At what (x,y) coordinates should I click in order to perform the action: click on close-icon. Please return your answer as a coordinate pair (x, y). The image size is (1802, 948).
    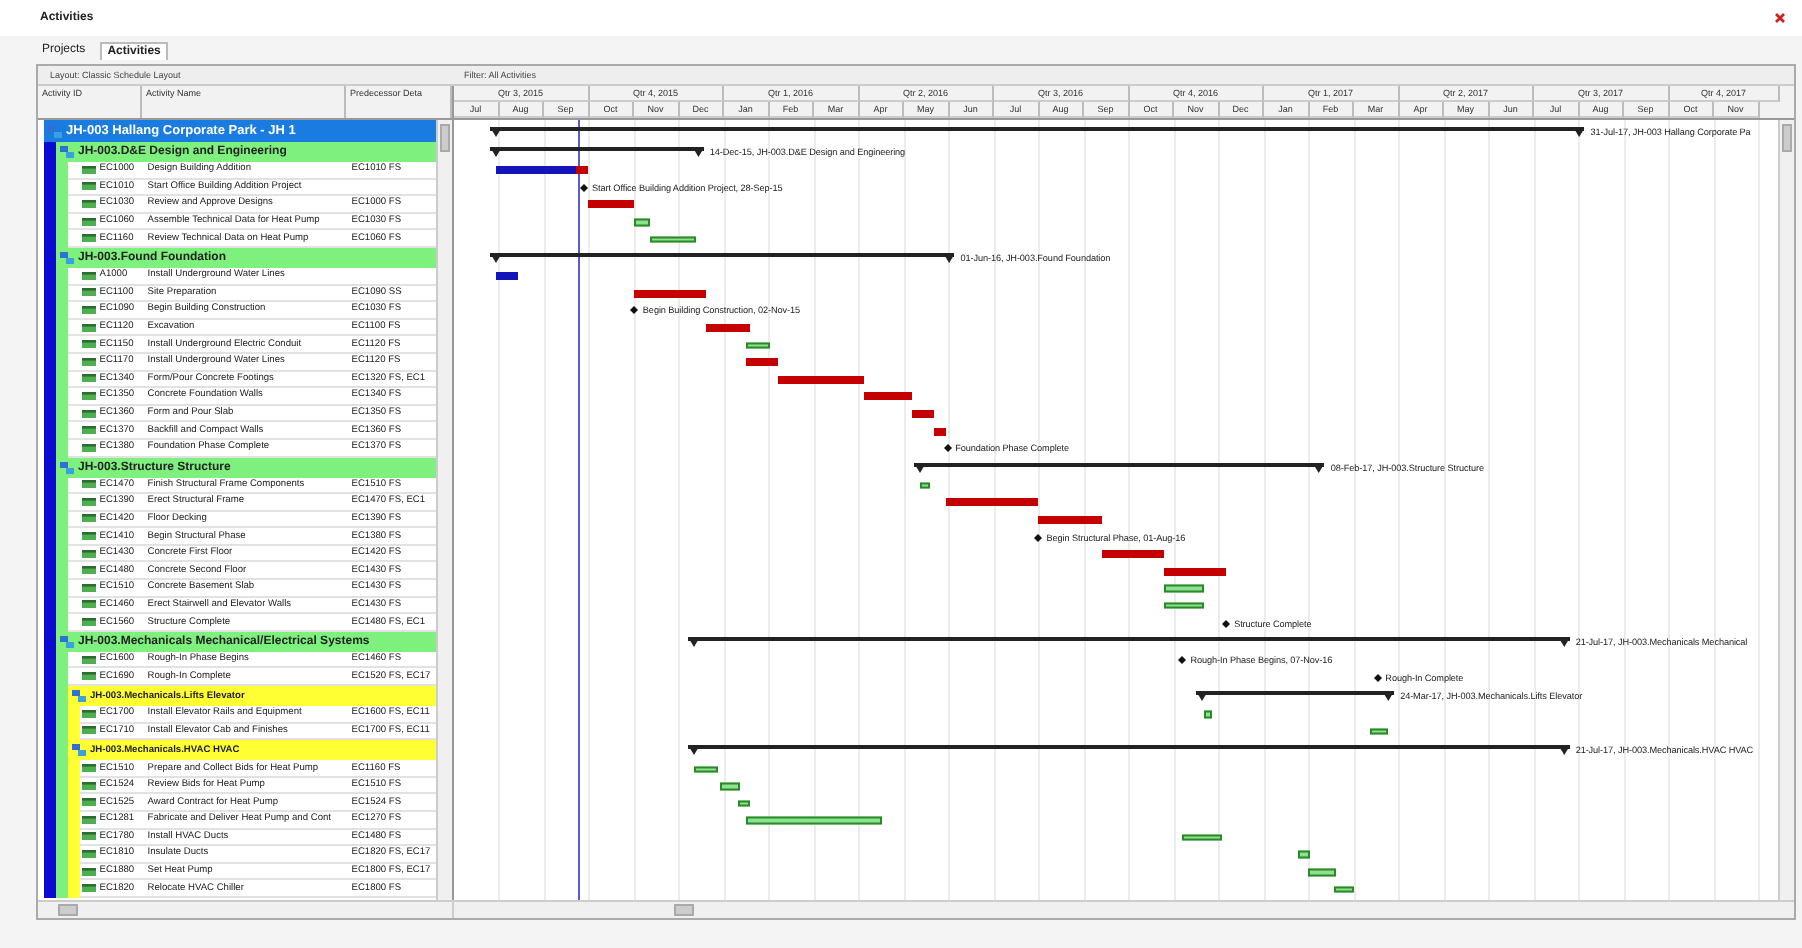
    Looking at the image, I should click on (1780, 18).